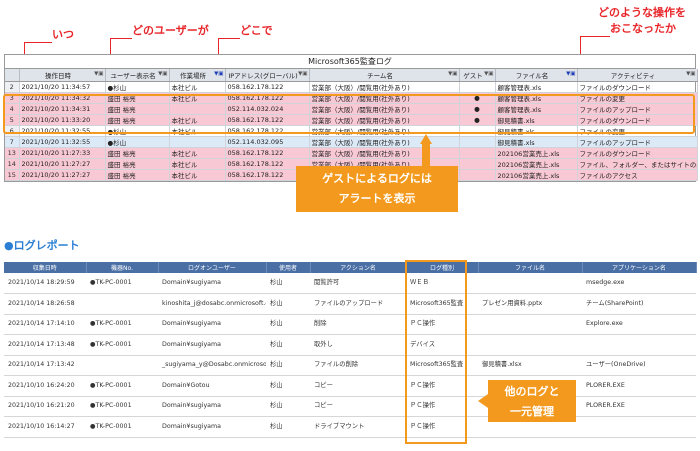 This screenshot has width=700, height=451. I want to click on report-cell-time: 2021/10/14 18:26:58, so click(45, 304).